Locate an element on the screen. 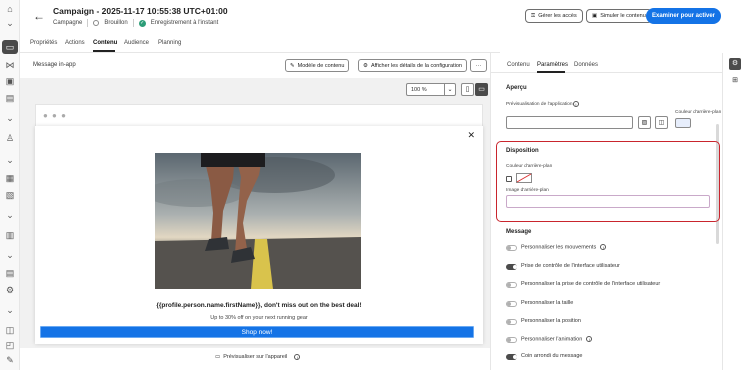  toggle-ui-takeover is located at coordinates (511, 267).